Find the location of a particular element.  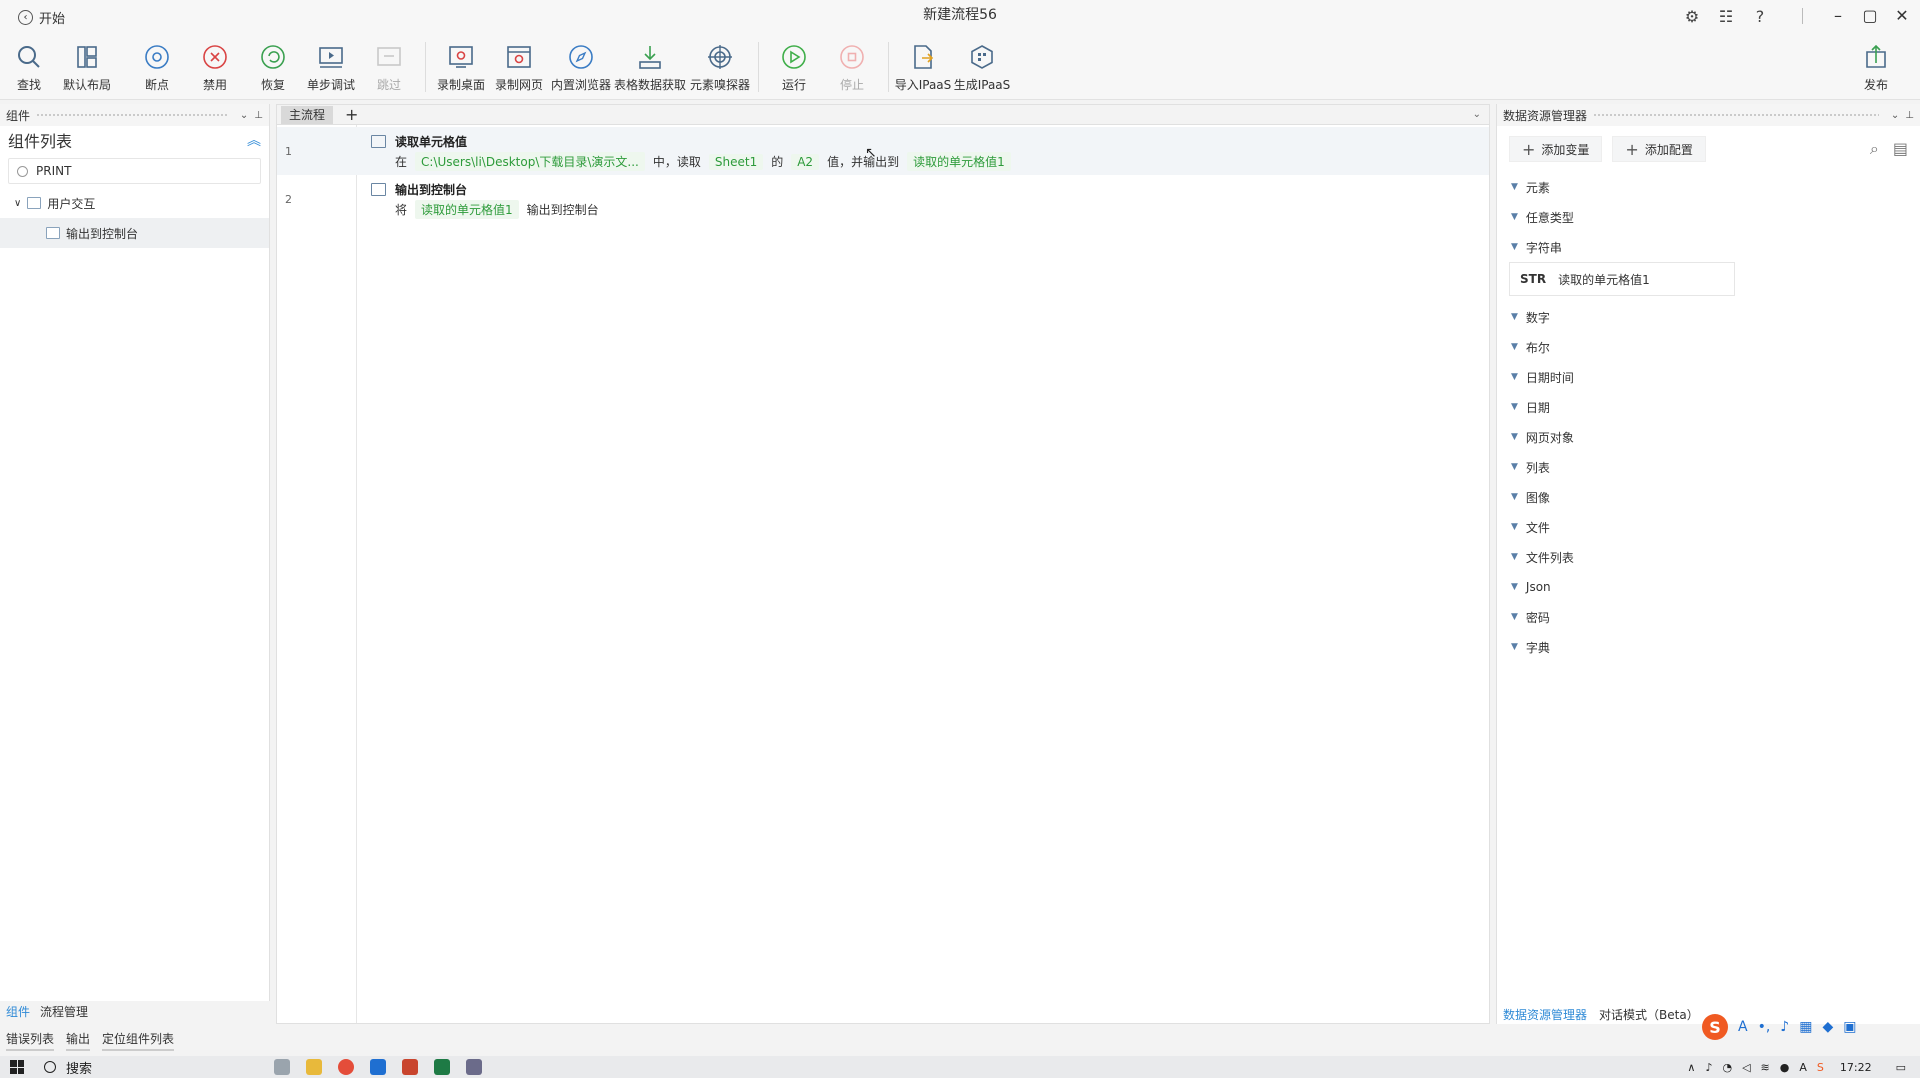

outlook-icon is located at coordinates (378, 1067).